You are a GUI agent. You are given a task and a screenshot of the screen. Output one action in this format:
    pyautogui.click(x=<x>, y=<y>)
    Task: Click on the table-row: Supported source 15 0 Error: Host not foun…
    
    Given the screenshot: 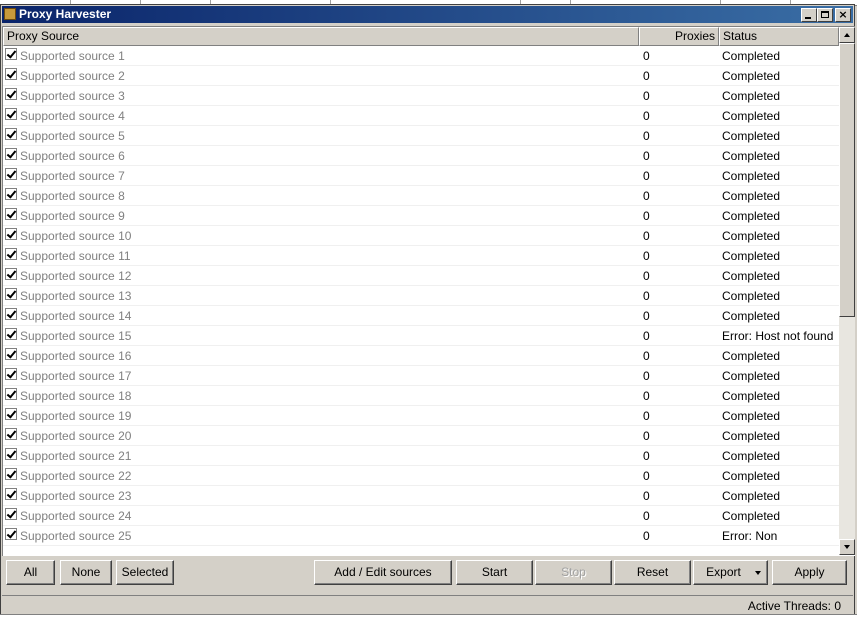 What is the action you would take?
    pyautogui.click(x=421, y=336)
    